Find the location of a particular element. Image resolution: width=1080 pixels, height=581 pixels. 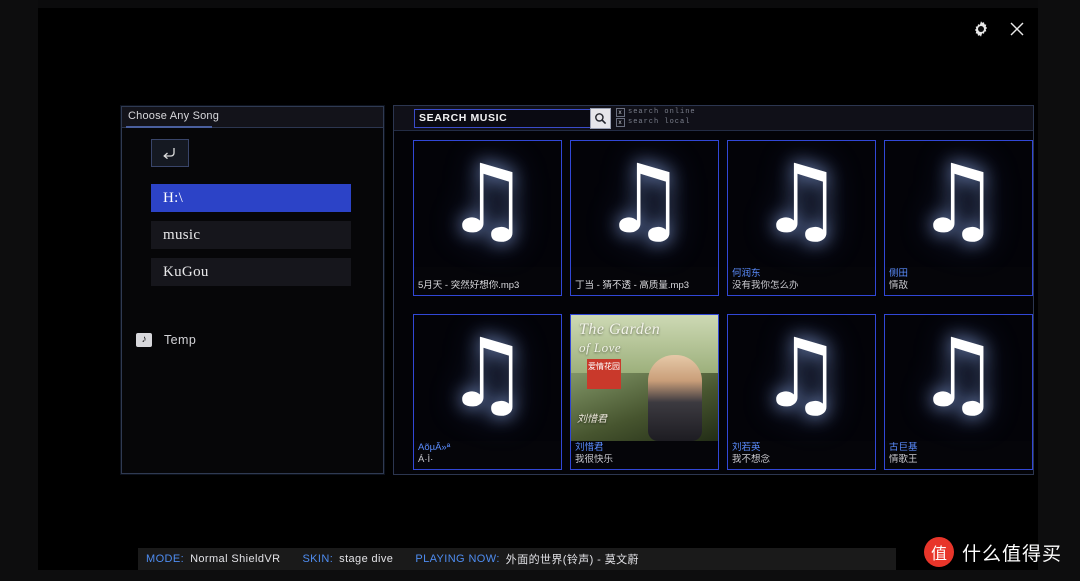

card-meta: 刘惜君 我很快乐 is located at coordinates (644, 454).